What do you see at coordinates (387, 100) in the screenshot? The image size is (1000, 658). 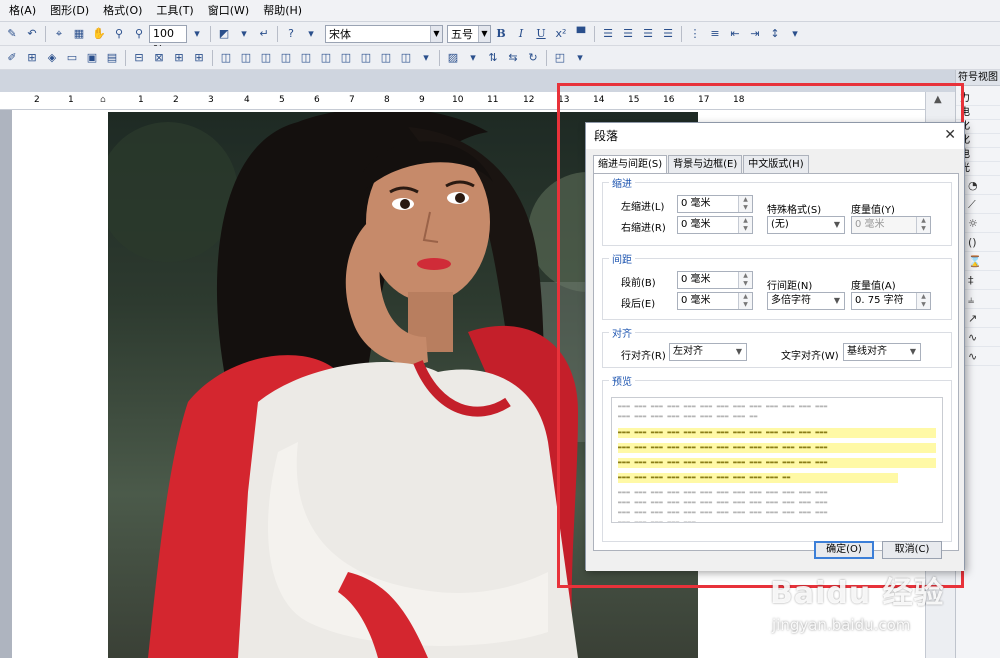 I see `ruler-tick: 8` at bounding box center [387, 100].